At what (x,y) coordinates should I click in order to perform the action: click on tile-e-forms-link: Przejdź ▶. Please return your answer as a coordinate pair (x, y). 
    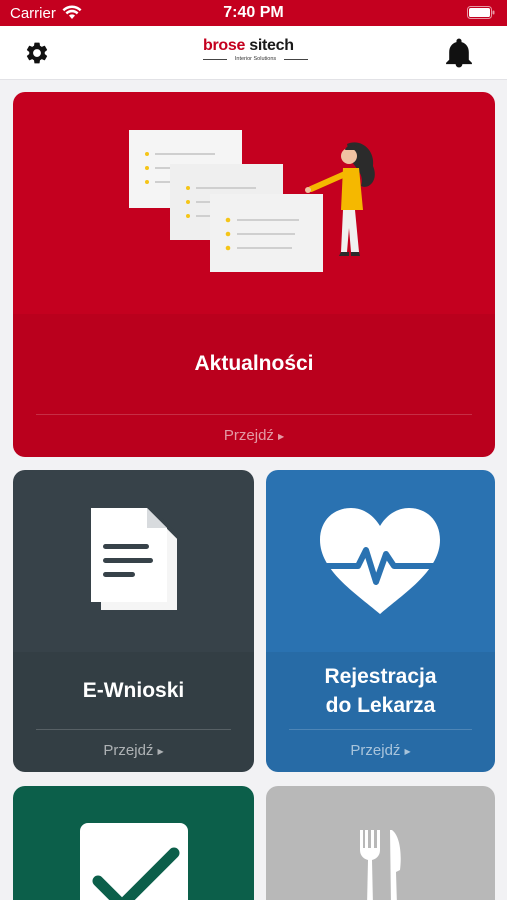
    Looking at the image, I should click on (133, 750).